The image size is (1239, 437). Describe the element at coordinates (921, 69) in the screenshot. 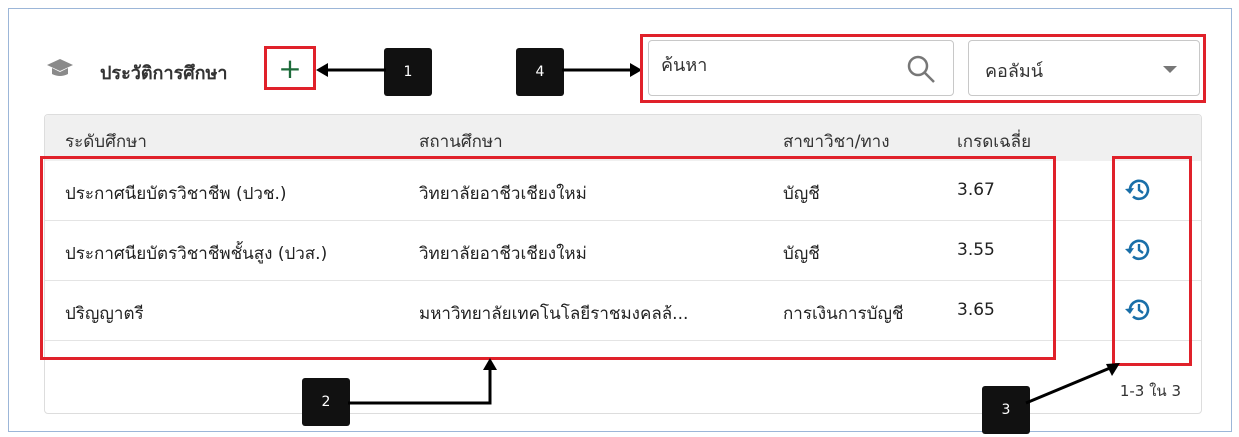

I see `search-icon` at that location.